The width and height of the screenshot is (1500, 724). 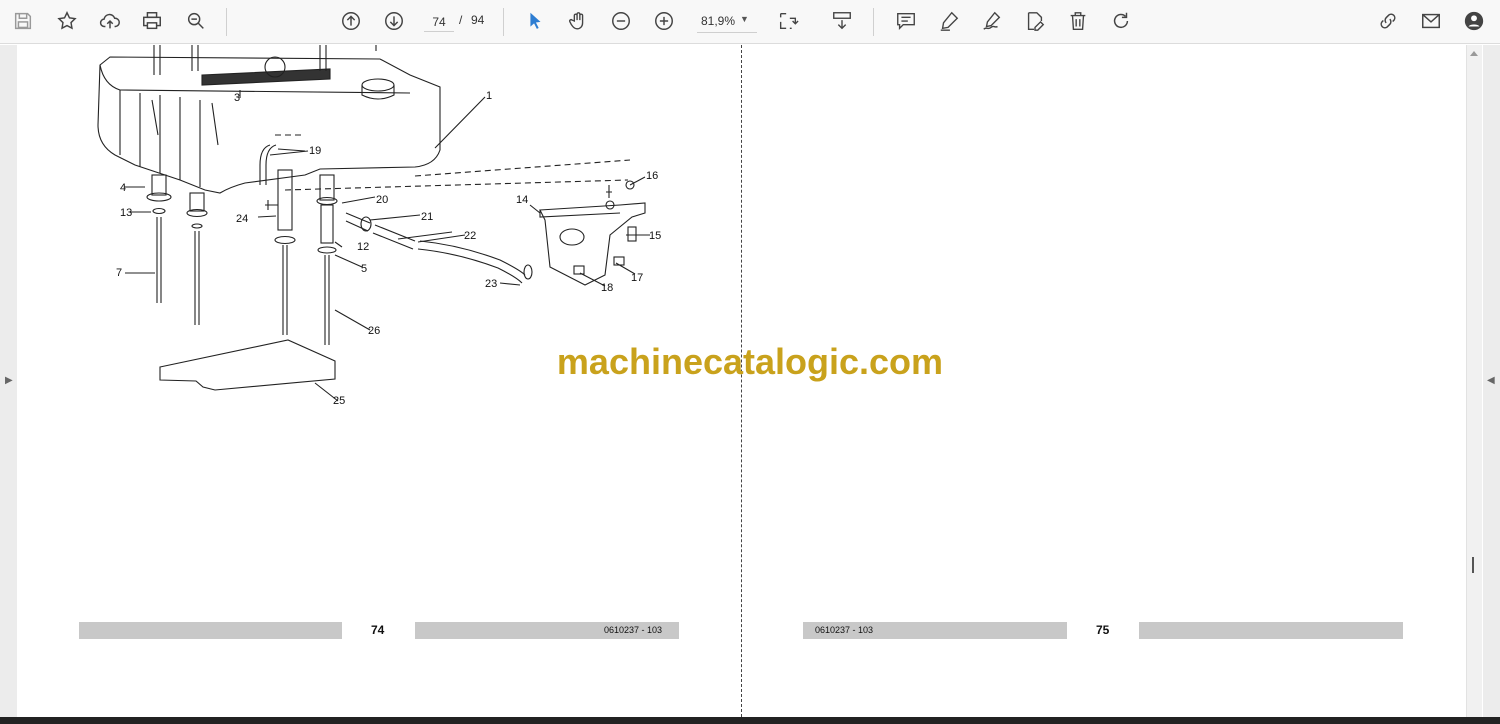 I want to click on callout-13: 13, so click(x=126, y=213).